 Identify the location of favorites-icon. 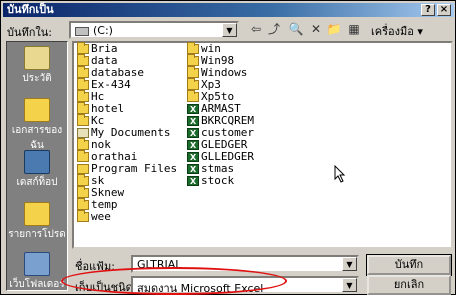
(37, 214).